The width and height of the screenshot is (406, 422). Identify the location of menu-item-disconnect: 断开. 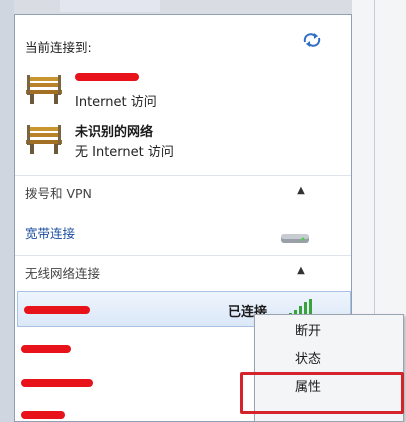
(329, 332).